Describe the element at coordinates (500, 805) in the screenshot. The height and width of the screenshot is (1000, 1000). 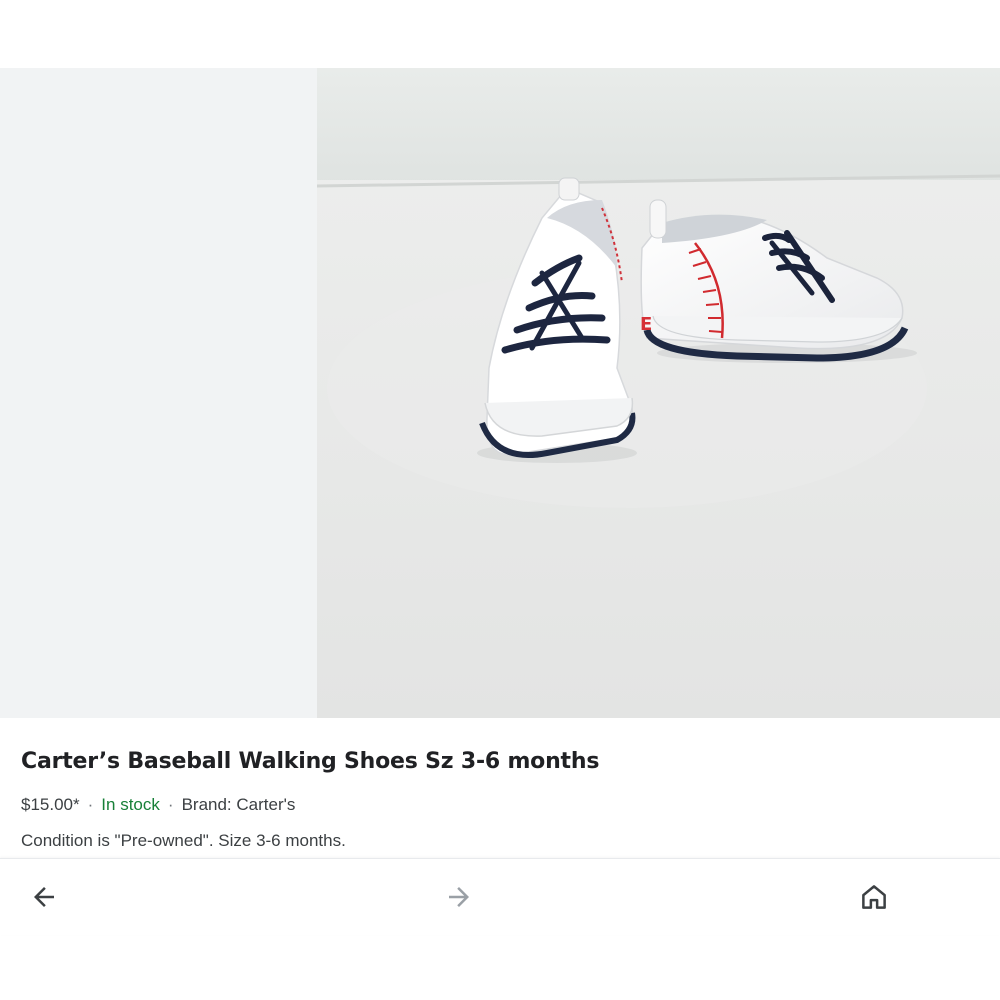
I see `product-meta: $15.00* · In stock · Brand: Carter's` at that location.